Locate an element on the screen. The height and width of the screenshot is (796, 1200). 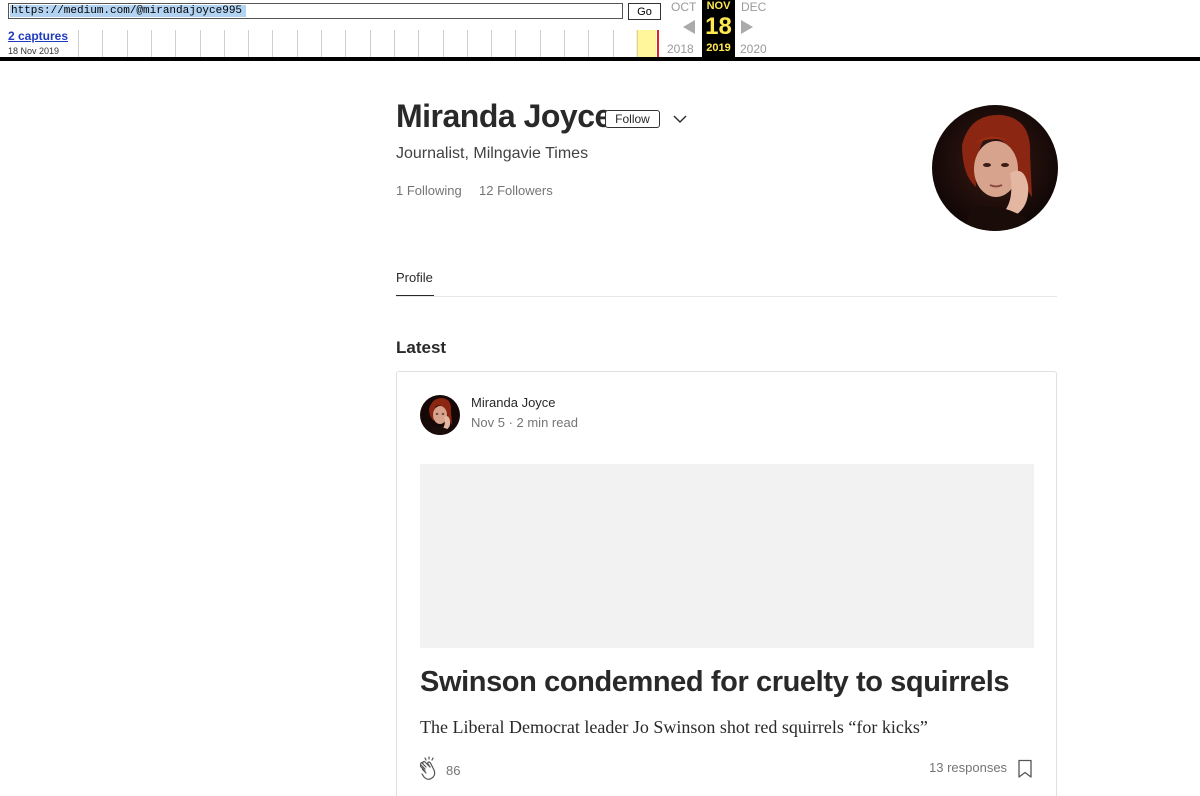
follow-button: Follow is located at coordinates (632, 119).